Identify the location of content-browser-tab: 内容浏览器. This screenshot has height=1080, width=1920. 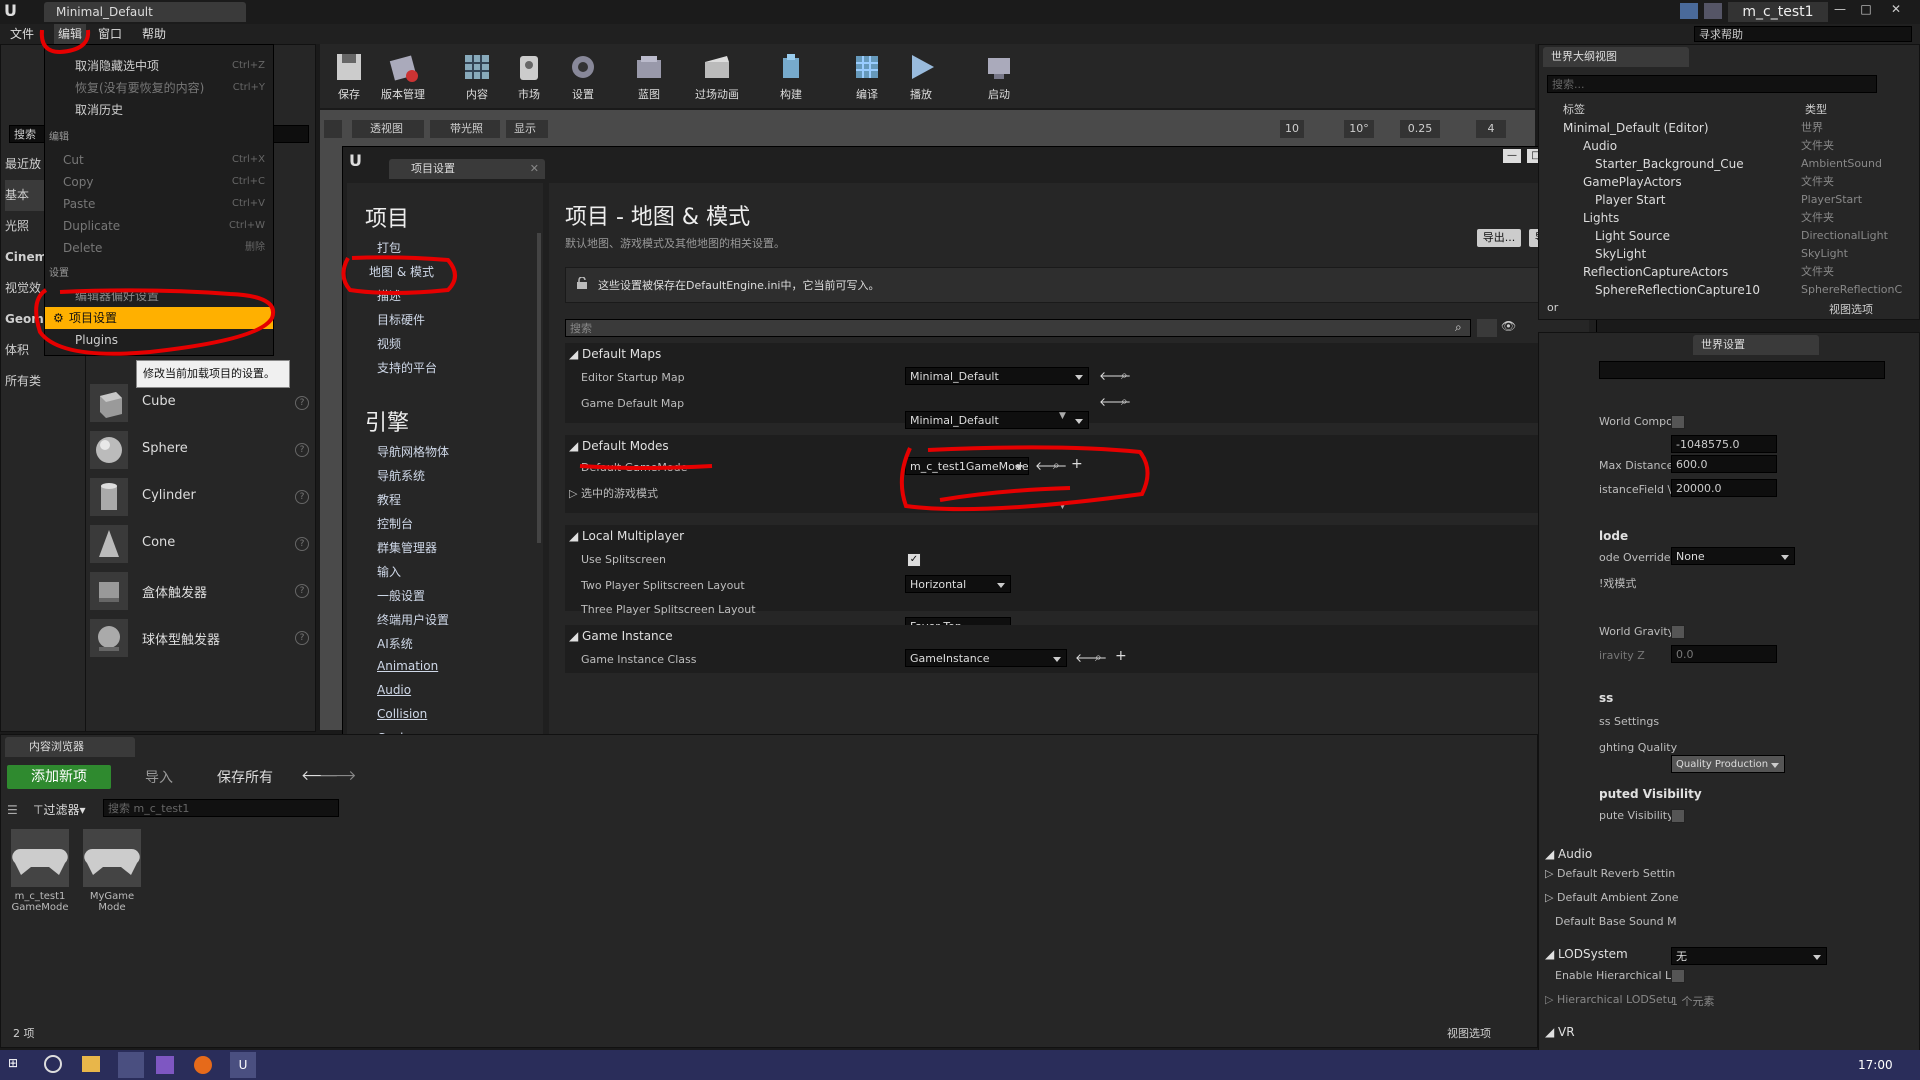
(70, 747).